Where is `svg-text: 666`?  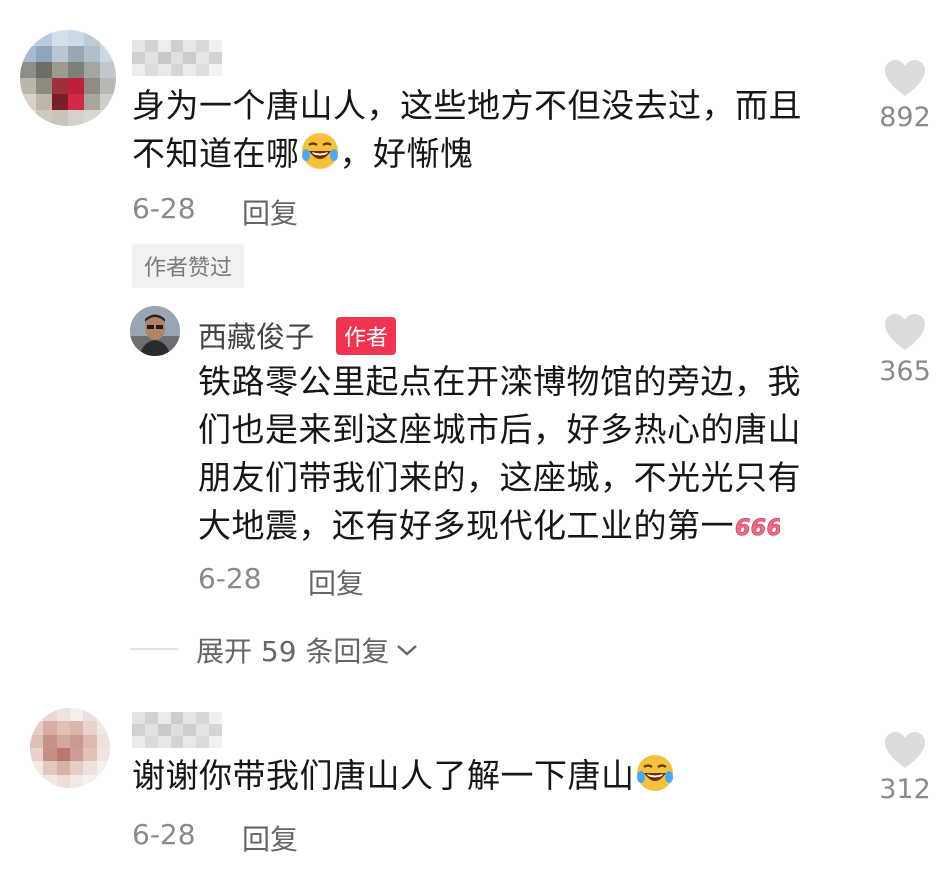
svg-text: 666 is located at coordinates (757, 528).